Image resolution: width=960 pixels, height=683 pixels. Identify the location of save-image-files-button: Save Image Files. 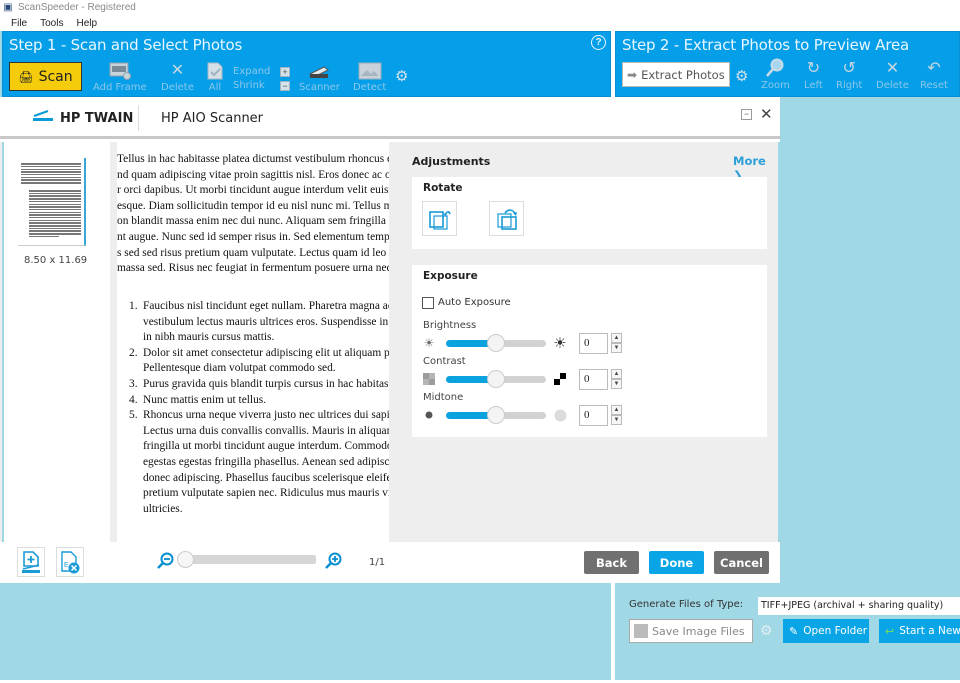
(691, 631).